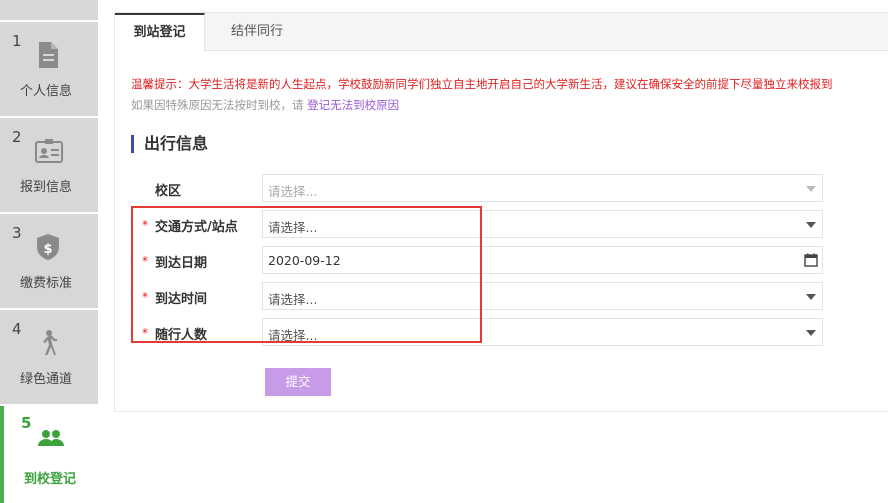 Image resolution: width=888 pixels, height=503 pixels. Describe the element at coordinates (257, 32) in the screenshot. I see `tab-travel-together: 结伴同行` at that location.